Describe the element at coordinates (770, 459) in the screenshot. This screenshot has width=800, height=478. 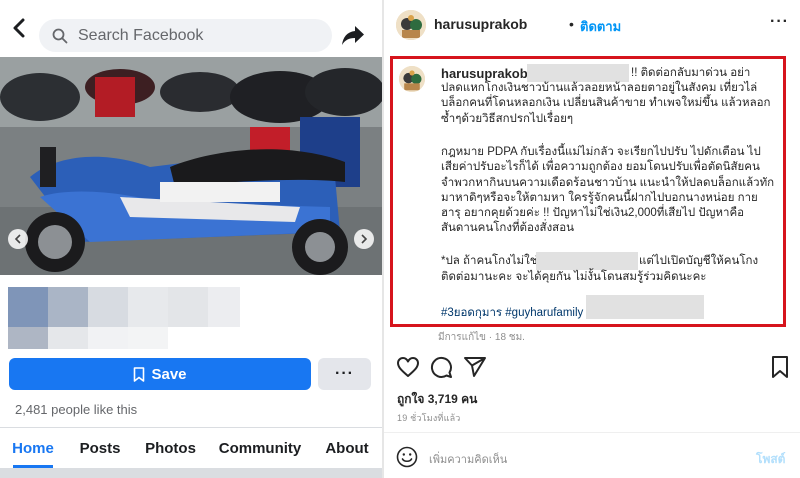
I see `post-comment-button: โพสต์` at that location.